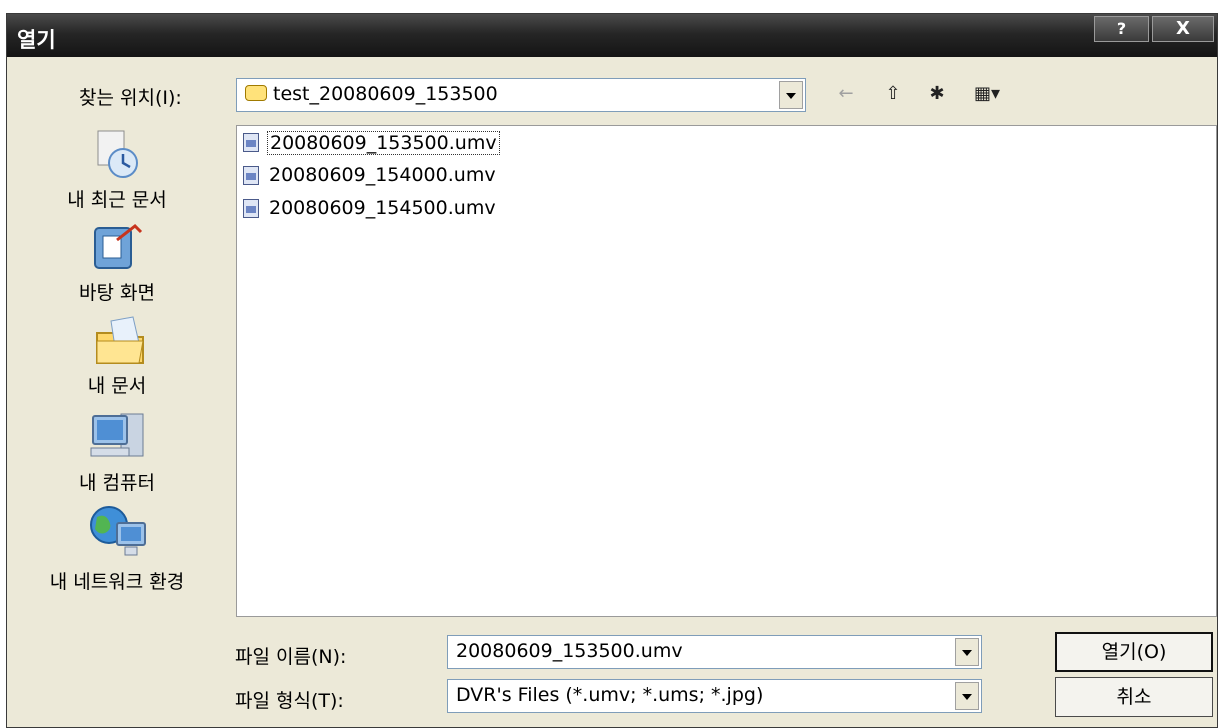 Image resolution: width=1220 pixels, height=728 pixels. Describe the element at coordinates (117, 483) in the screenshot. I see `place-label: 내 컴퓨터` at that location.